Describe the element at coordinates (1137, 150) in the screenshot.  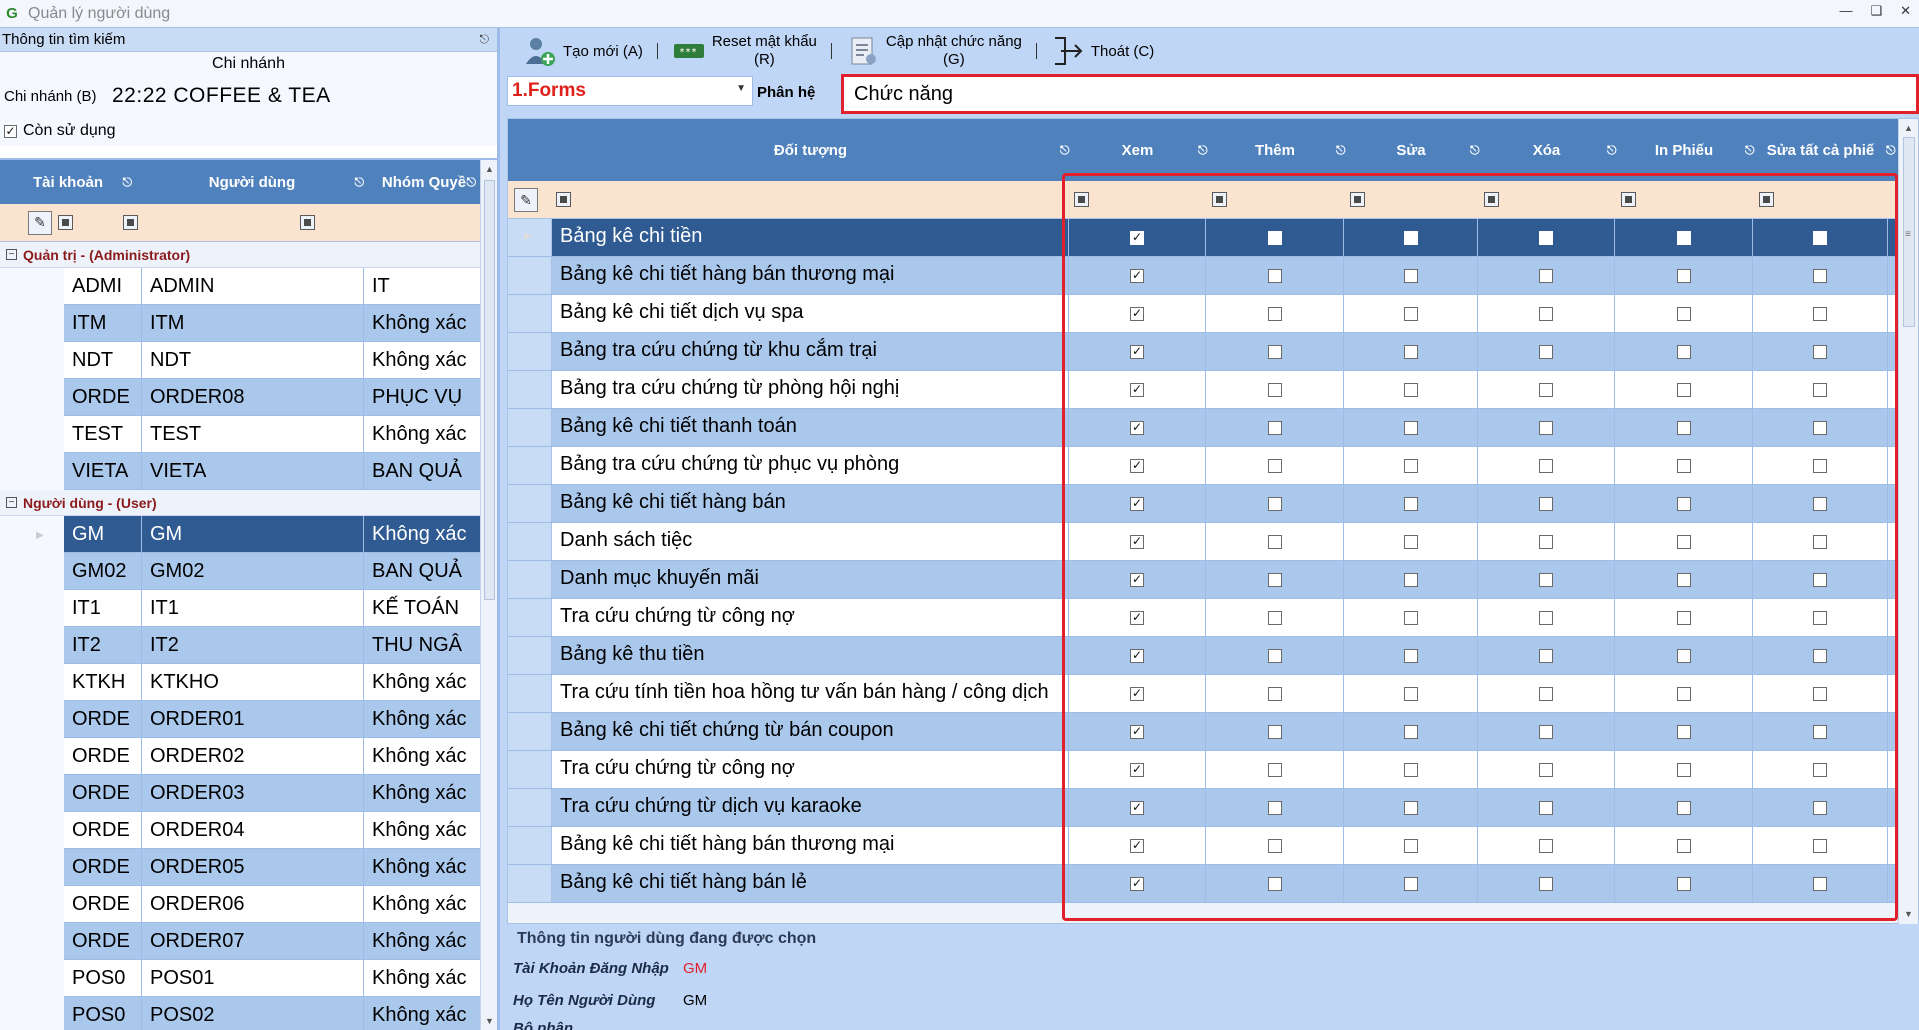
I see `col-view-header: Xem` at that location.